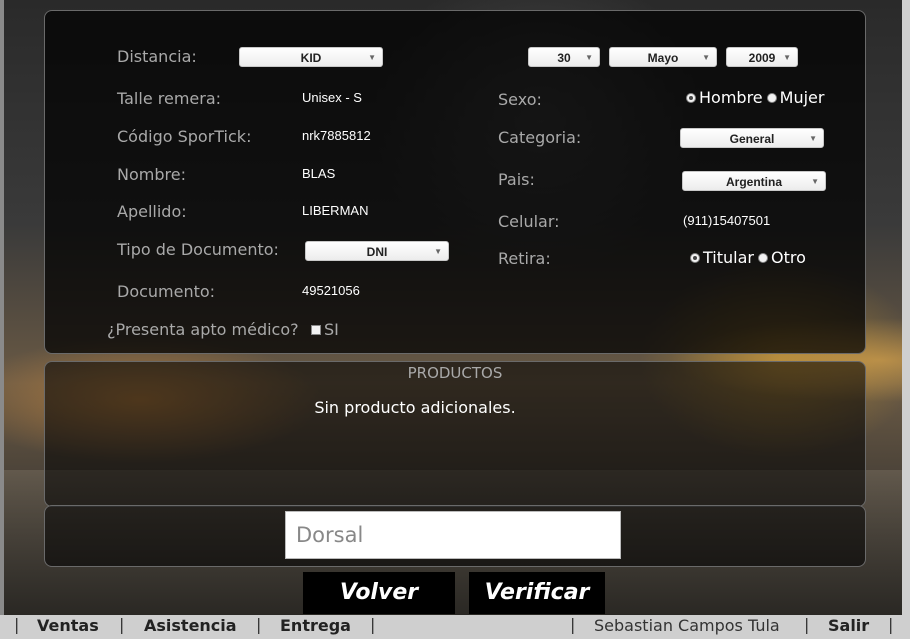 The height and width of the screenshot is (639, 910). I want to click on codigo-label: Código SporTick:, so click(184, 136).